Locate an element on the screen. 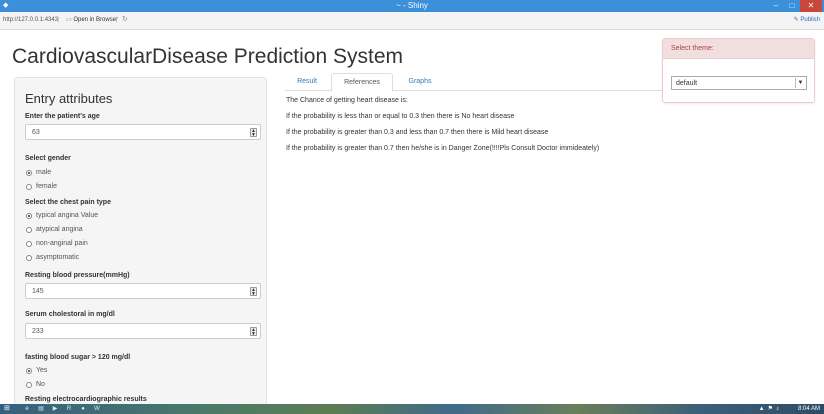 The width and height of the screenshot is (824, 414). fasting-sugar-option-label: Yes is located at coordinates (42, 370).